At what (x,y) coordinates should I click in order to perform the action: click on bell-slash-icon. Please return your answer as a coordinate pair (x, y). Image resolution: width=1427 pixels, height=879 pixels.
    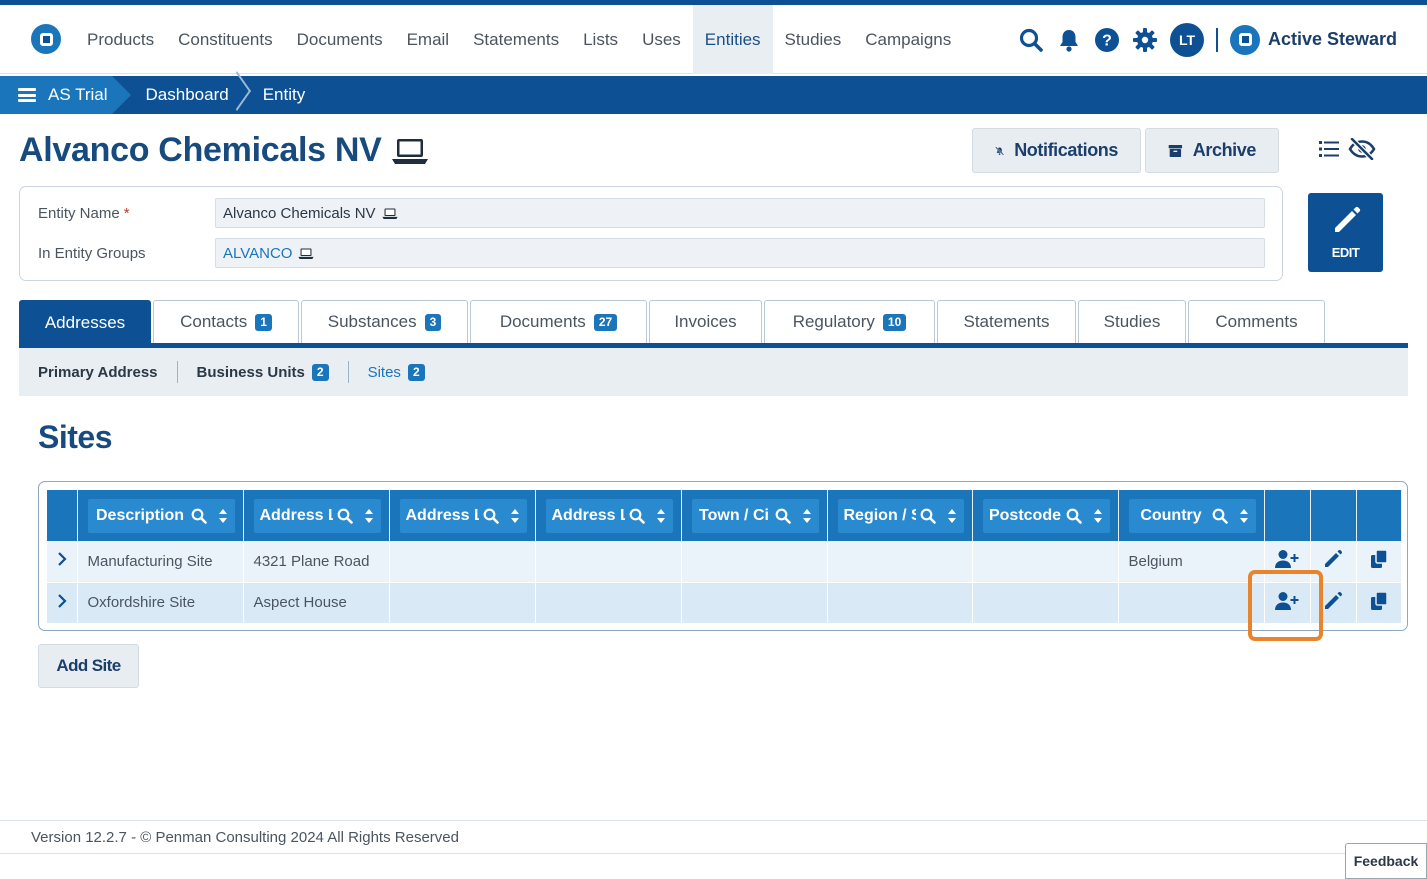
    Looking at the image, I should click on (999, 150).